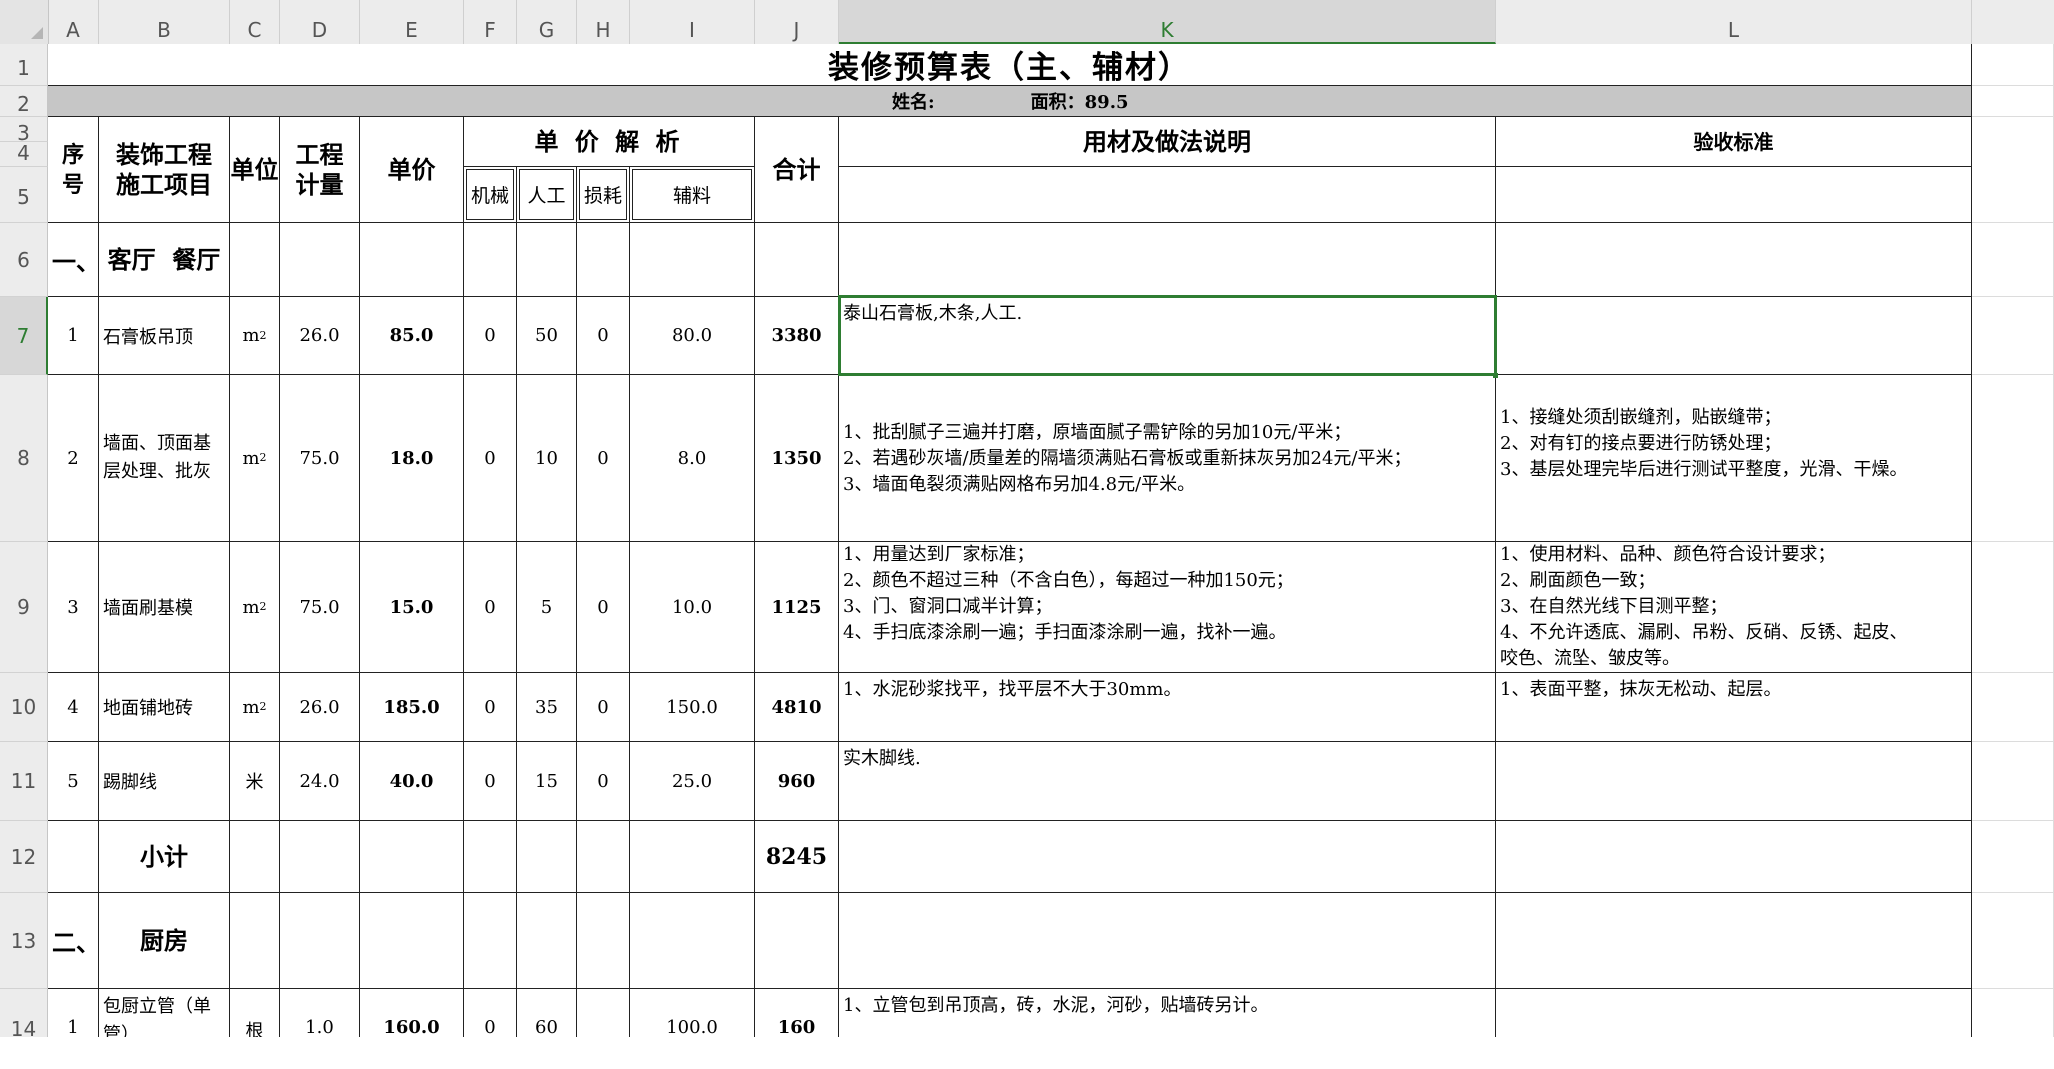 The height and width of the screenshot is (1069, 2054). I want to click on item-name: 踢脚线, so click(164, 781).